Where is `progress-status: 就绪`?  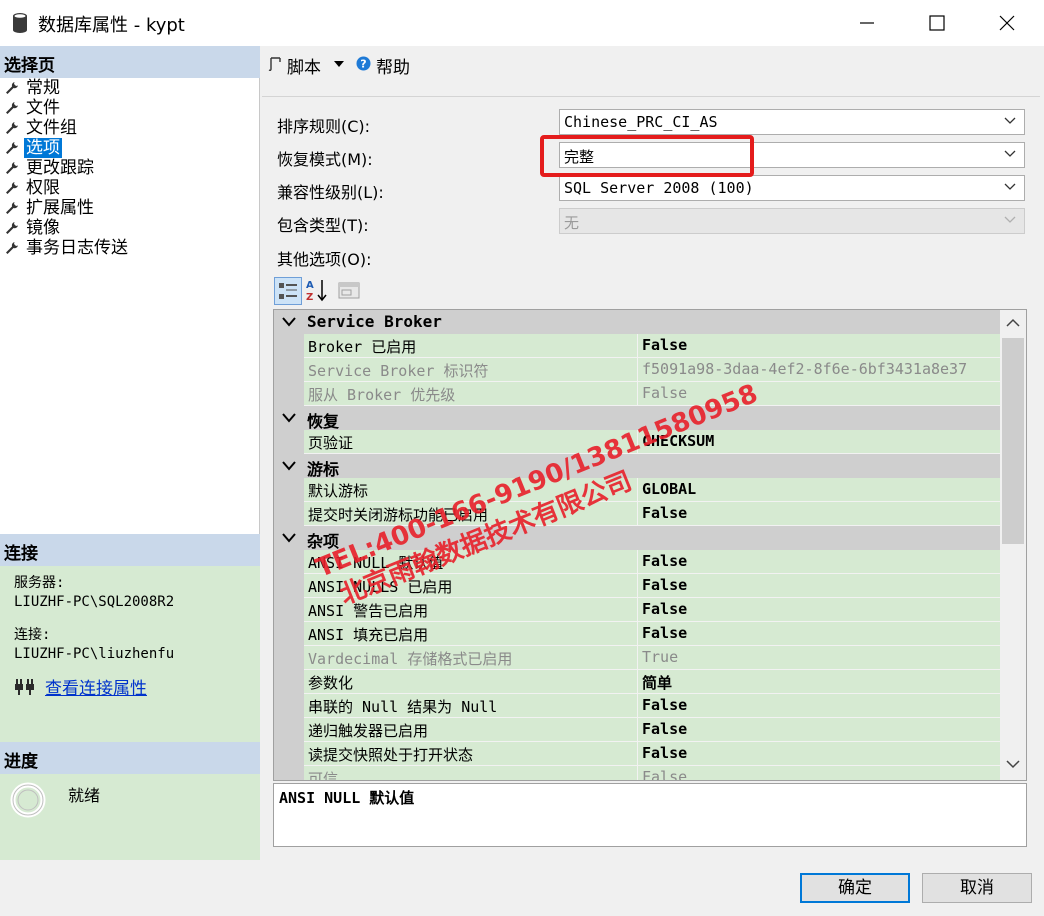
progress-status: 就绪 is located at coordinates (84, 795).